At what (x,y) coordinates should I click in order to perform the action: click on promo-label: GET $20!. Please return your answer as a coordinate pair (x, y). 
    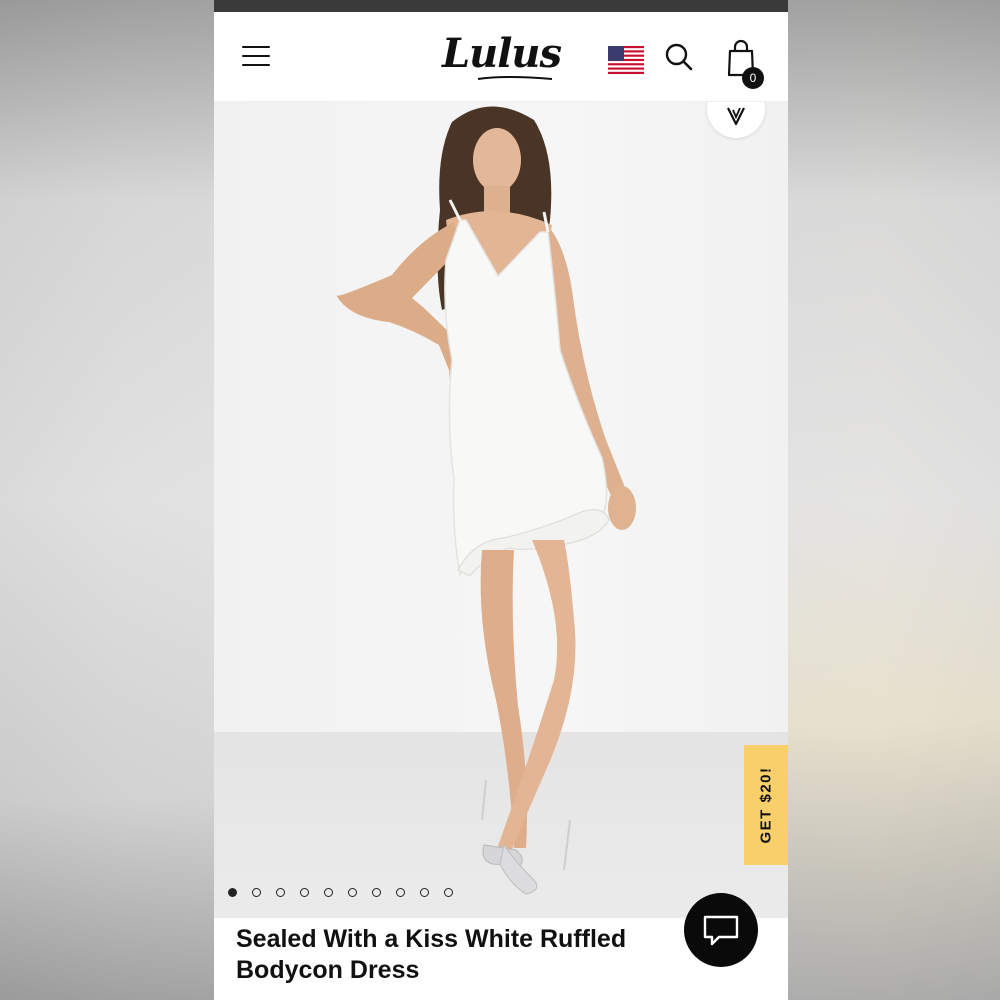
    Looking at the image, I should click on (766, 805).